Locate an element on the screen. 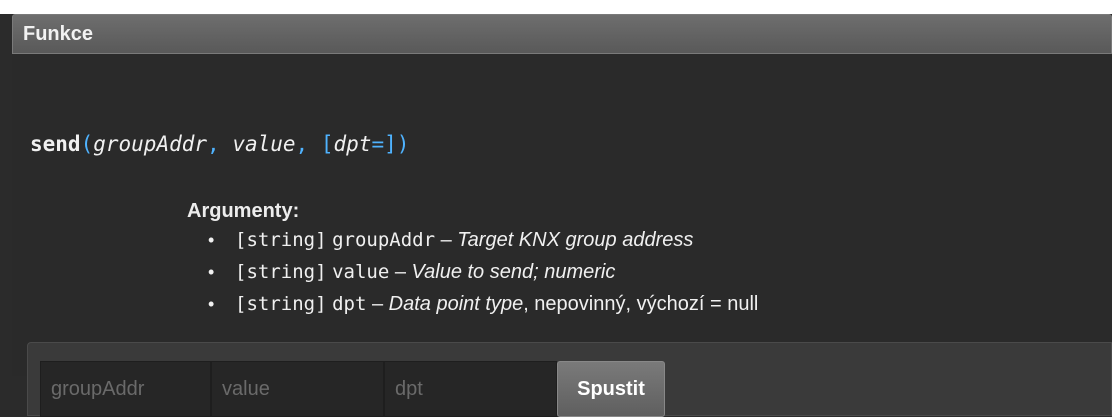 The width and height of the screenshot is (1112, 417). argument-item: • [string] value – Value to send; numeric is located at coordinates (483, 272).